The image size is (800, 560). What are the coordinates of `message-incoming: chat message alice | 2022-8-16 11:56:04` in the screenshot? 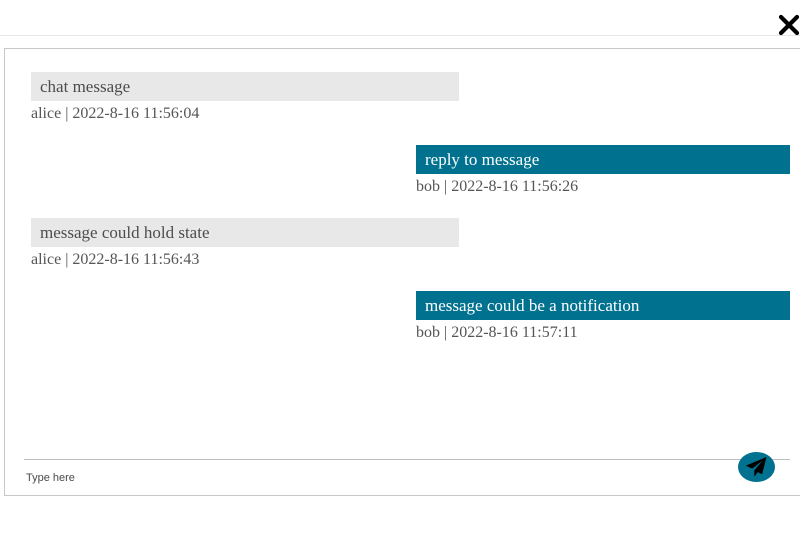 It's located at (245, 97).